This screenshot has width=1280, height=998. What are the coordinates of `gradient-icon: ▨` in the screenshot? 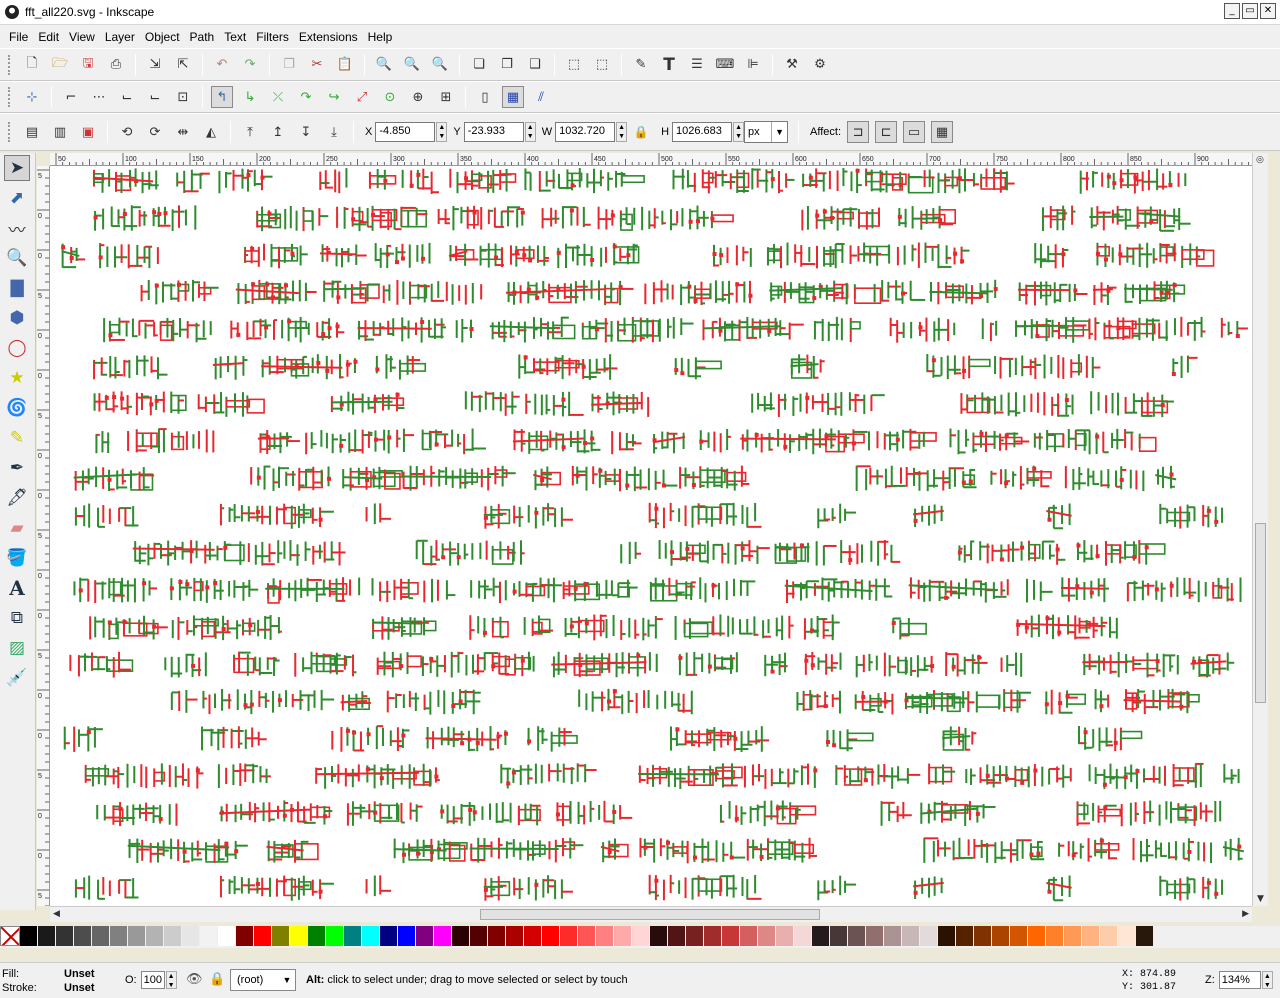 It's located at (17, 648).